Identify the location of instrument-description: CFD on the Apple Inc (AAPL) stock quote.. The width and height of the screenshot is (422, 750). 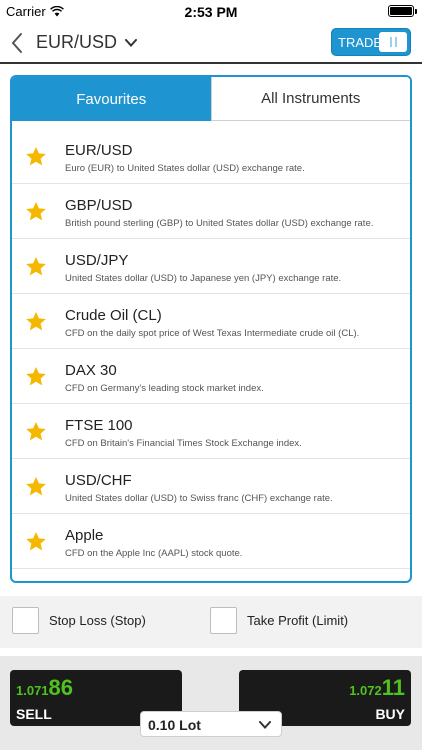
(154, 553).